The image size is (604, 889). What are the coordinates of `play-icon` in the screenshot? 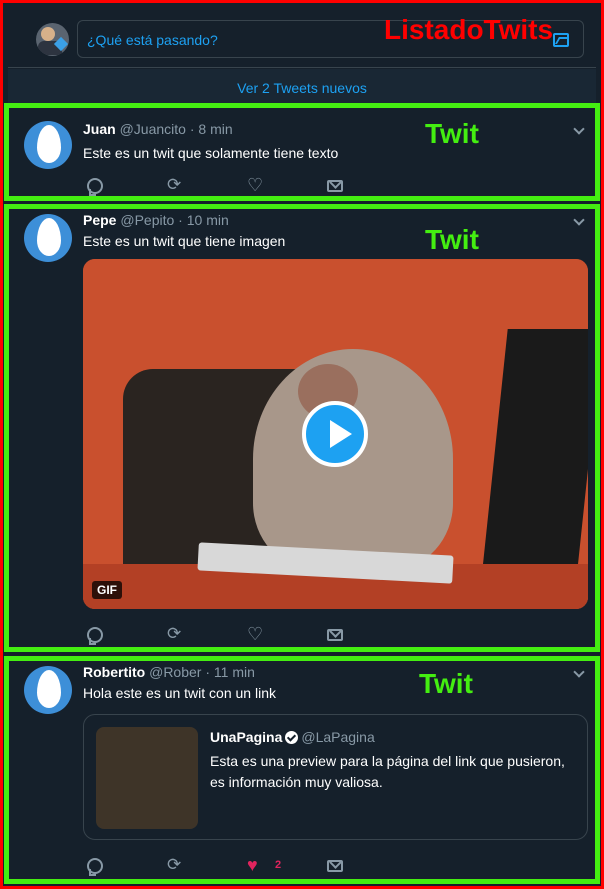 It's located at (335, 434).